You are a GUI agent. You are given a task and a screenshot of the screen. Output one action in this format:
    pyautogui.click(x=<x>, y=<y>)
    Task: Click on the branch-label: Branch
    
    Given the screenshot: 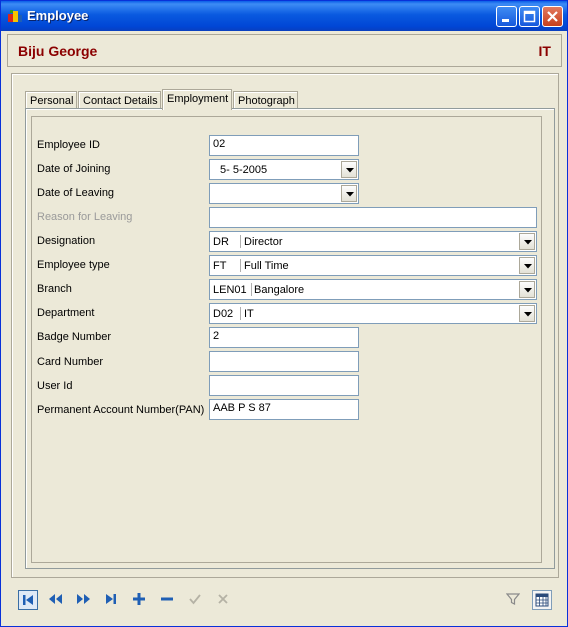 What is the action you would take?
    pyautogui.click(x=54, y=289)
    